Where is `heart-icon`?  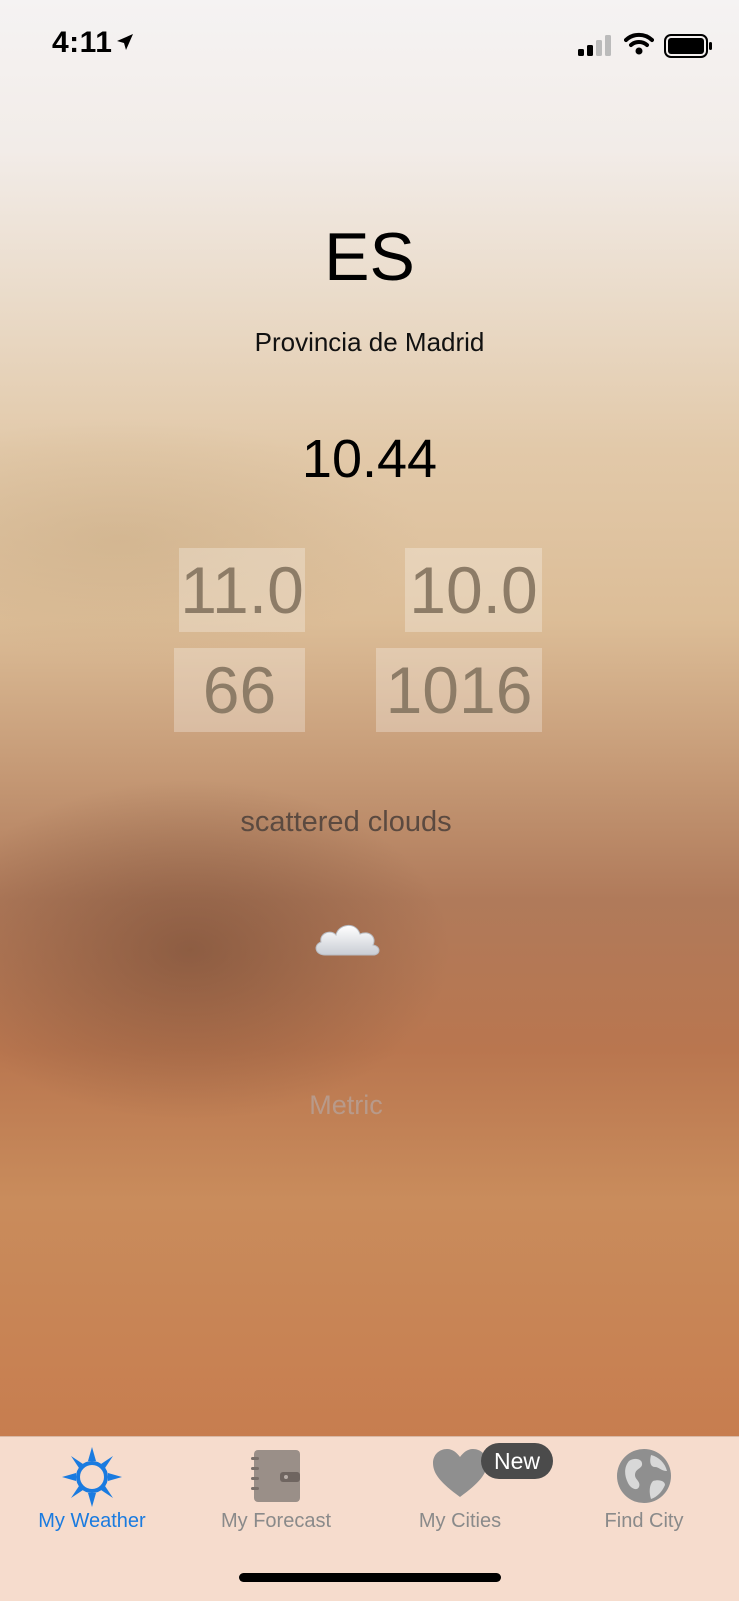 heart-icon is located at coordinates (460, 1475).